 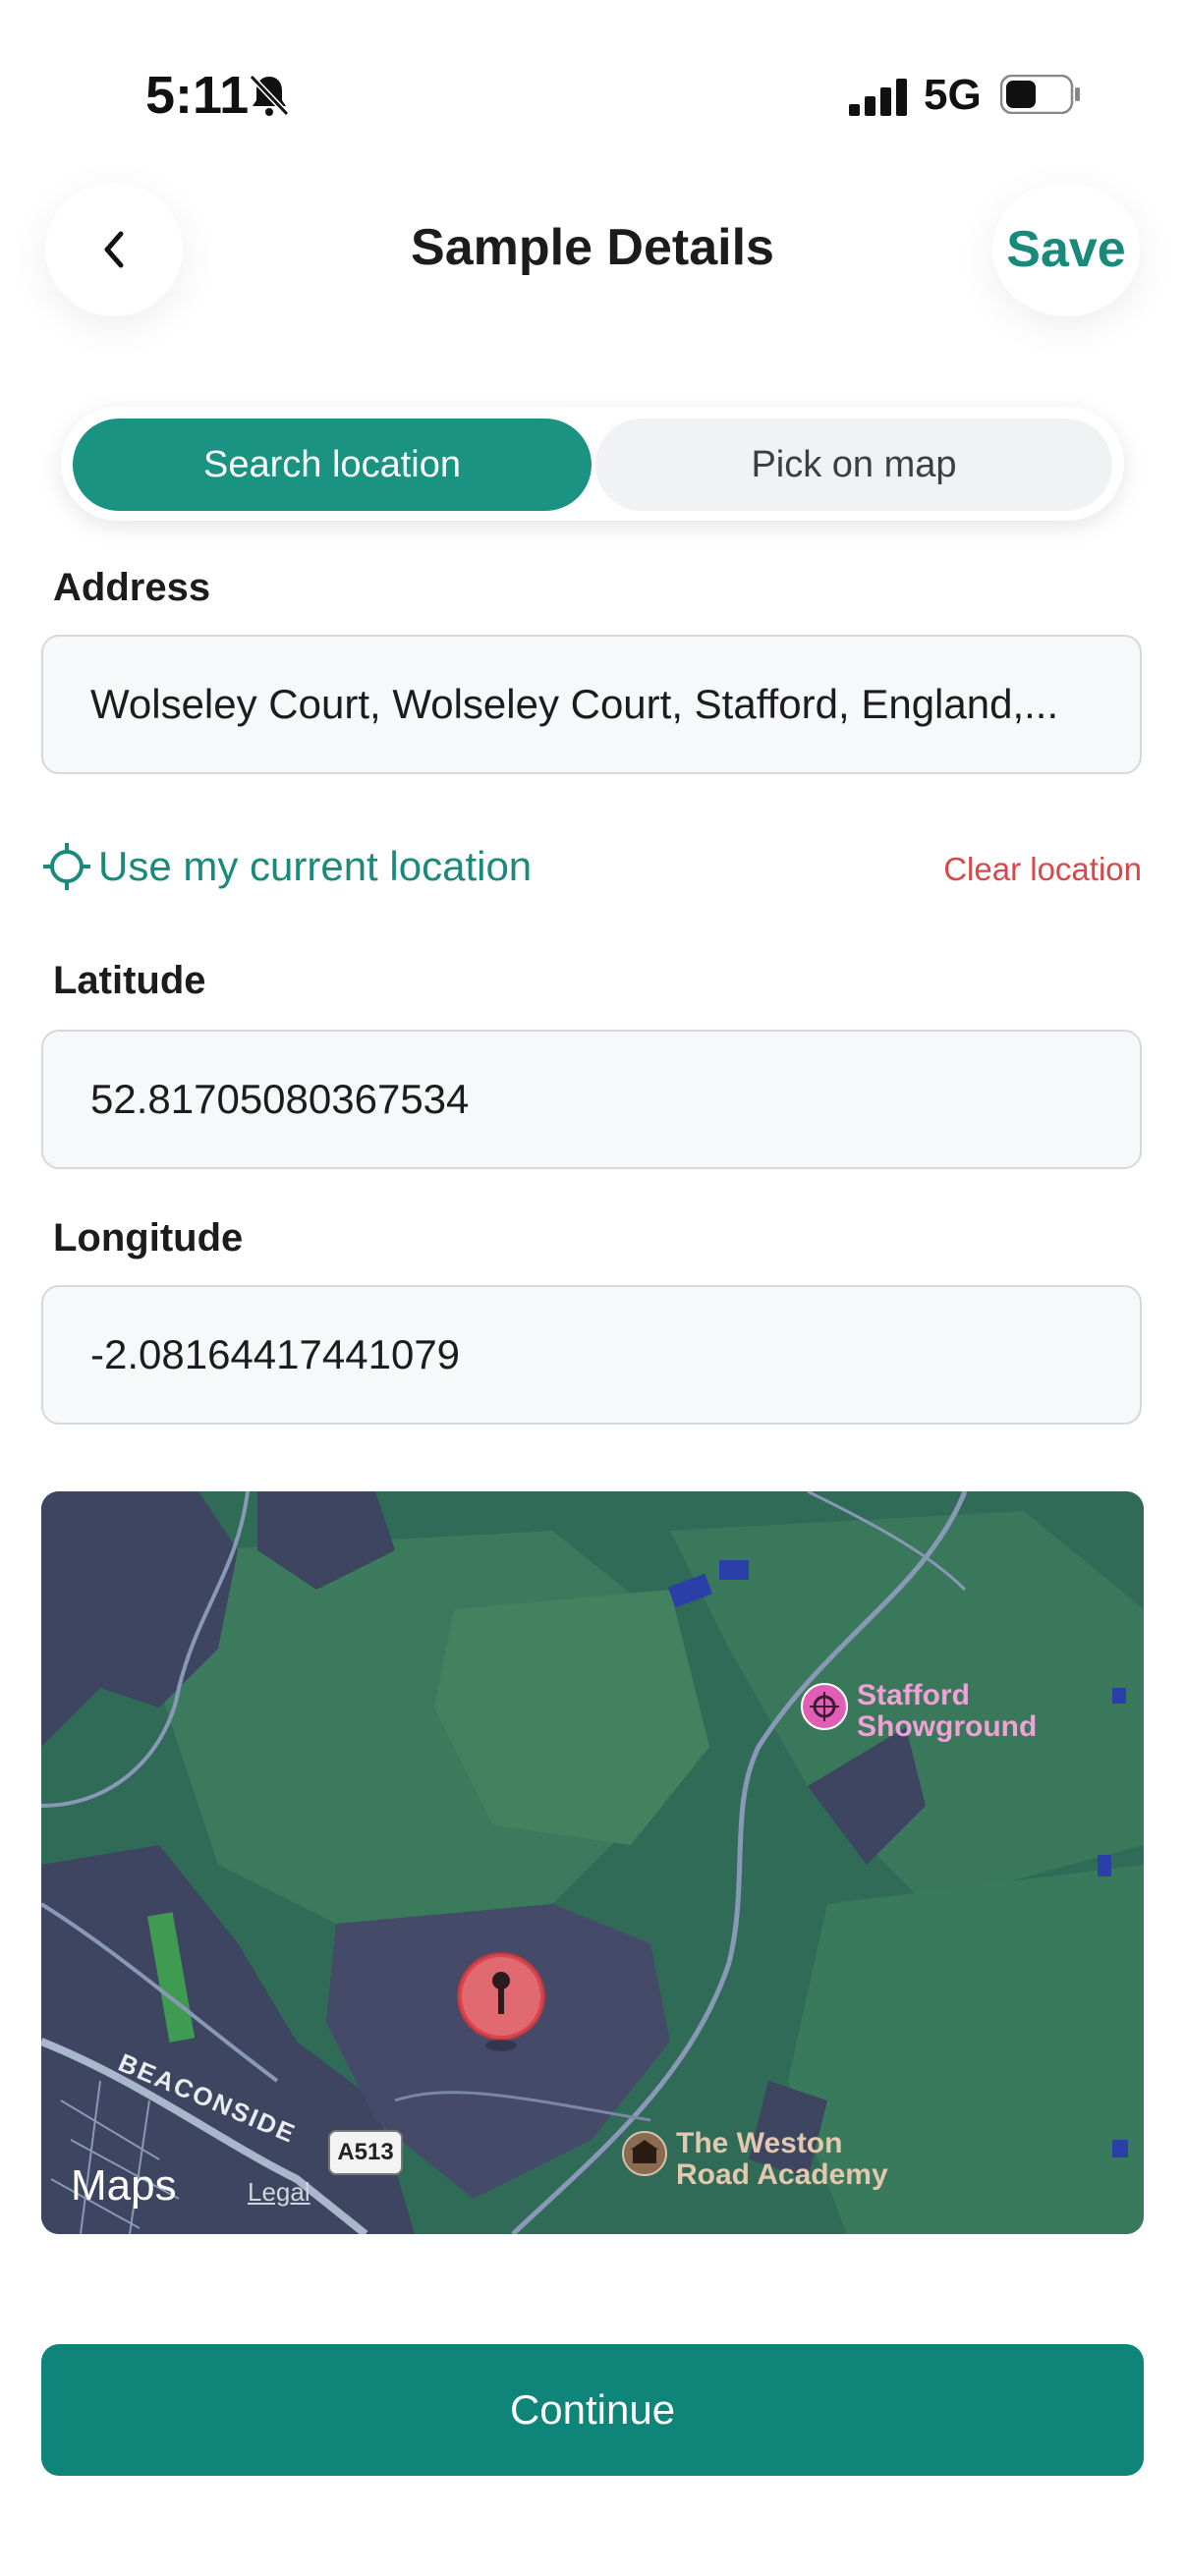 I want to click on poi-academy-label: The Weston Road Academy, so click(x=782, y=2159).